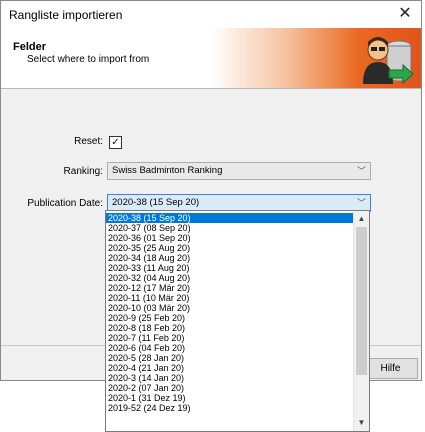  What do you see at coordinates (230, 288) in the screenshot?
I see `dropdown-option: 2020-12 (17 Mär 20)` at bounding box center [230, 288].